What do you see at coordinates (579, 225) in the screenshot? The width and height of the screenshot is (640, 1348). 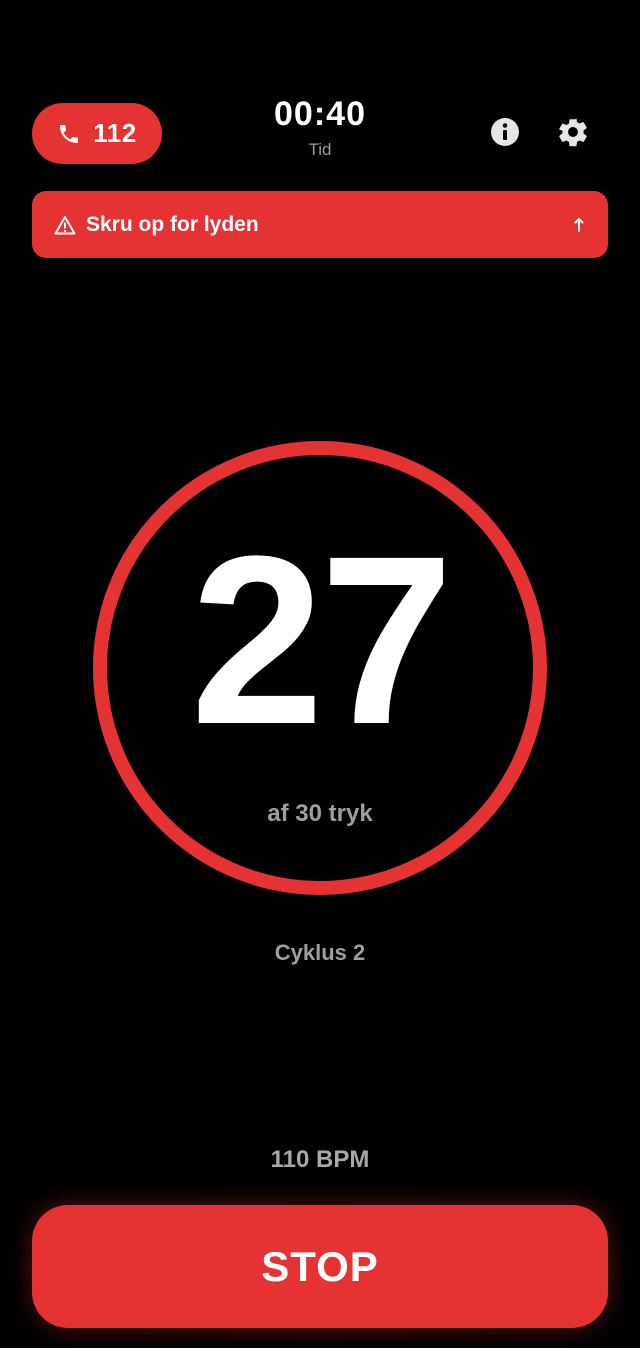 I see `arrow-up-icon` at bounding box center [579, 225].